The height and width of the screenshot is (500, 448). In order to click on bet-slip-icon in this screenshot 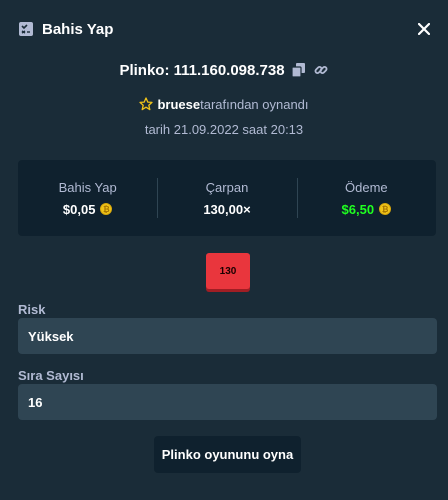, I will do `click(26, 29)`.